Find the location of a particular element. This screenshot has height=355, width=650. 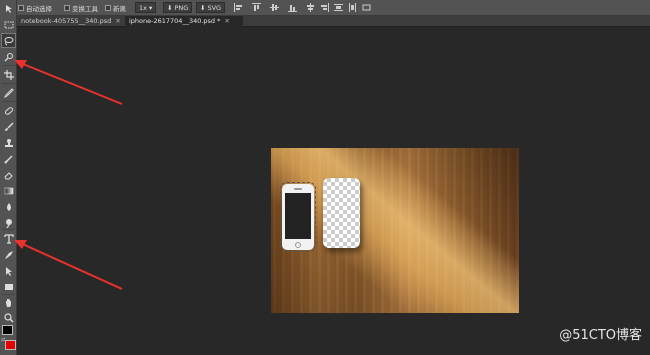

annotation-arrows is located at coordinates (68, 175).